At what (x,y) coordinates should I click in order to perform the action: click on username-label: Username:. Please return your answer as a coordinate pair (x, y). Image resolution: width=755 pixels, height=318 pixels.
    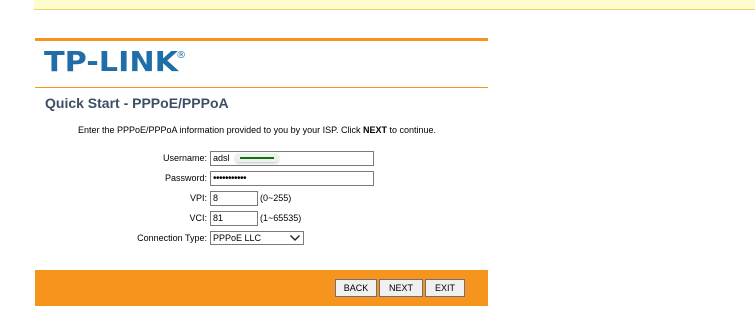
    Looking at the image, I should click on (184, 158).